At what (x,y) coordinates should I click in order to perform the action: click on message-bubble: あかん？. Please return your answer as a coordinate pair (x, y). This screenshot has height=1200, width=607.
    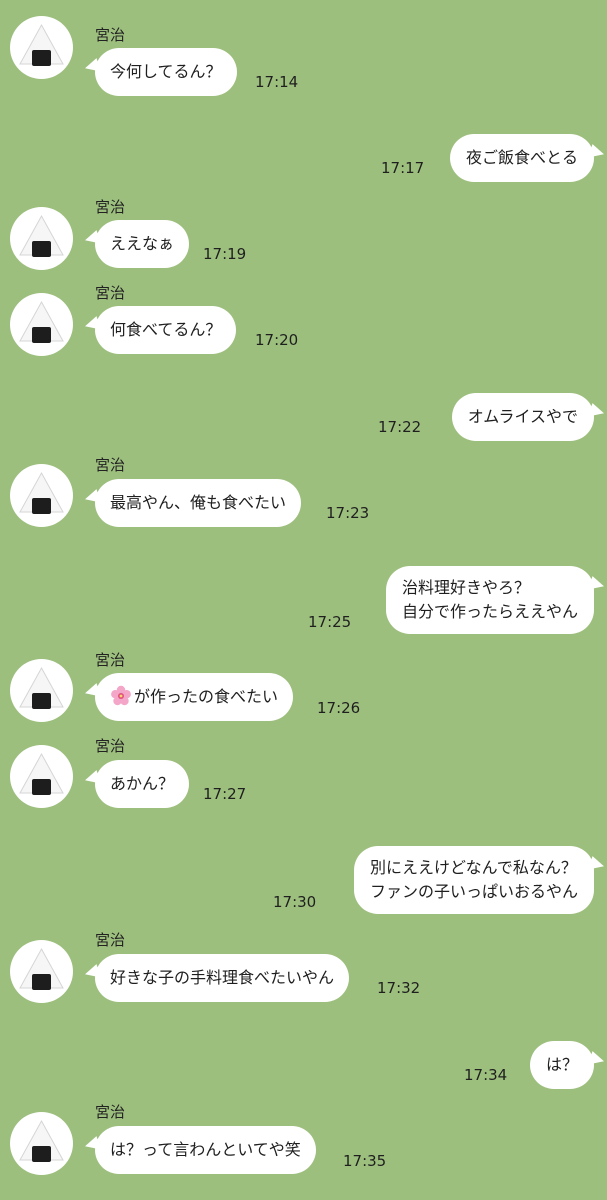
    Looking at the image, I should click on (142, 784).